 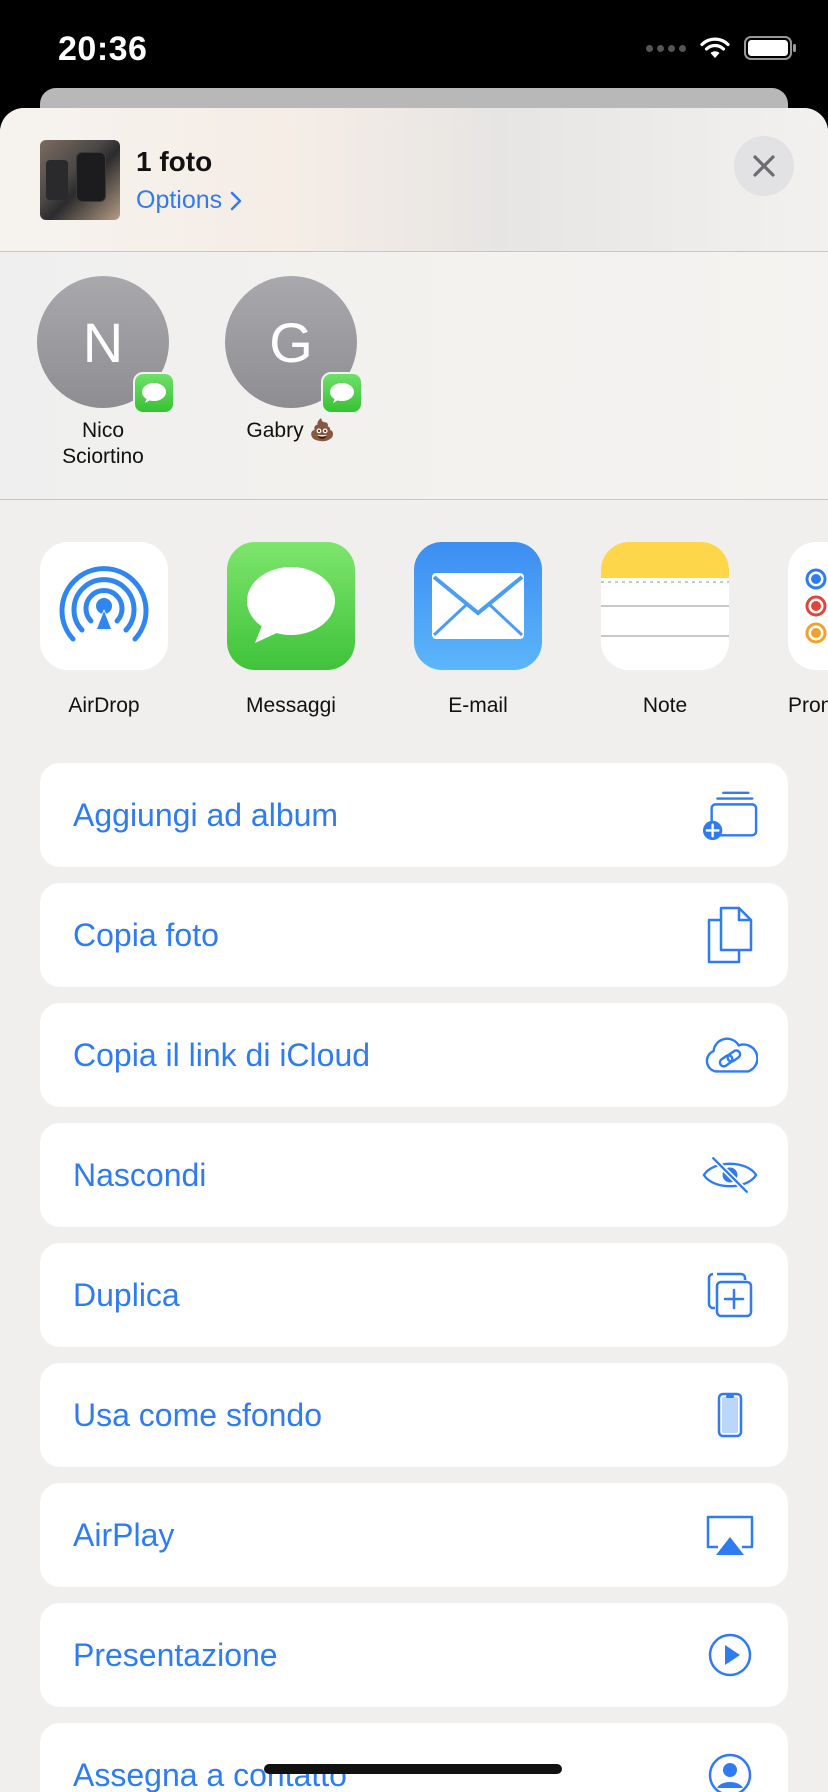 I want to click on action-label: Copia foto, so click(x=146, y=934).